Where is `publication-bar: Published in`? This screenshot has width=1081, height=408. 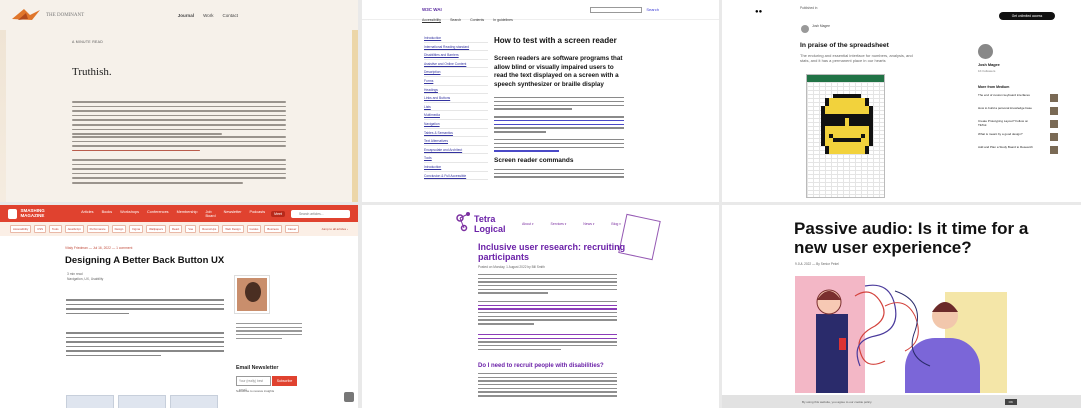 publication-bar: Published in is located at coordinates (809, 8).